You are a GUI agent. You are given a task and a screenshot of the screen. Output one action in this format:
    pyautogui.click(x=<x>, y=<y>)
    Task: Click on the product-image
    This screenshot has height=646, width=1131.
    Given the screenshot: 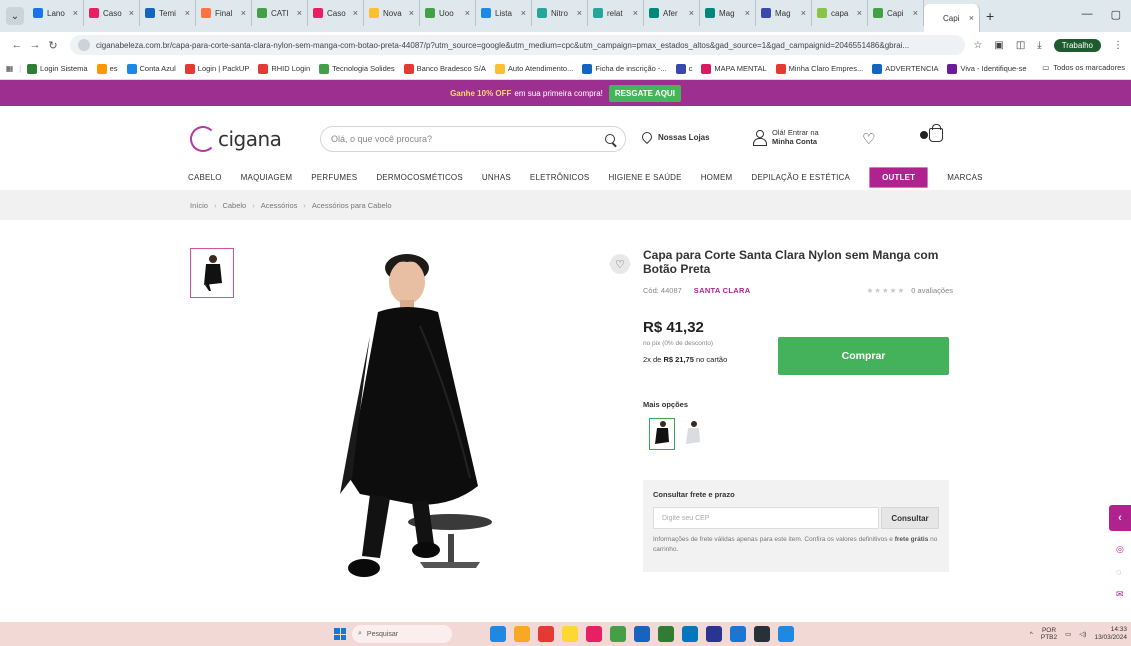 What is the action you would take?
    pyautogui.click(x=420, y=420)
    